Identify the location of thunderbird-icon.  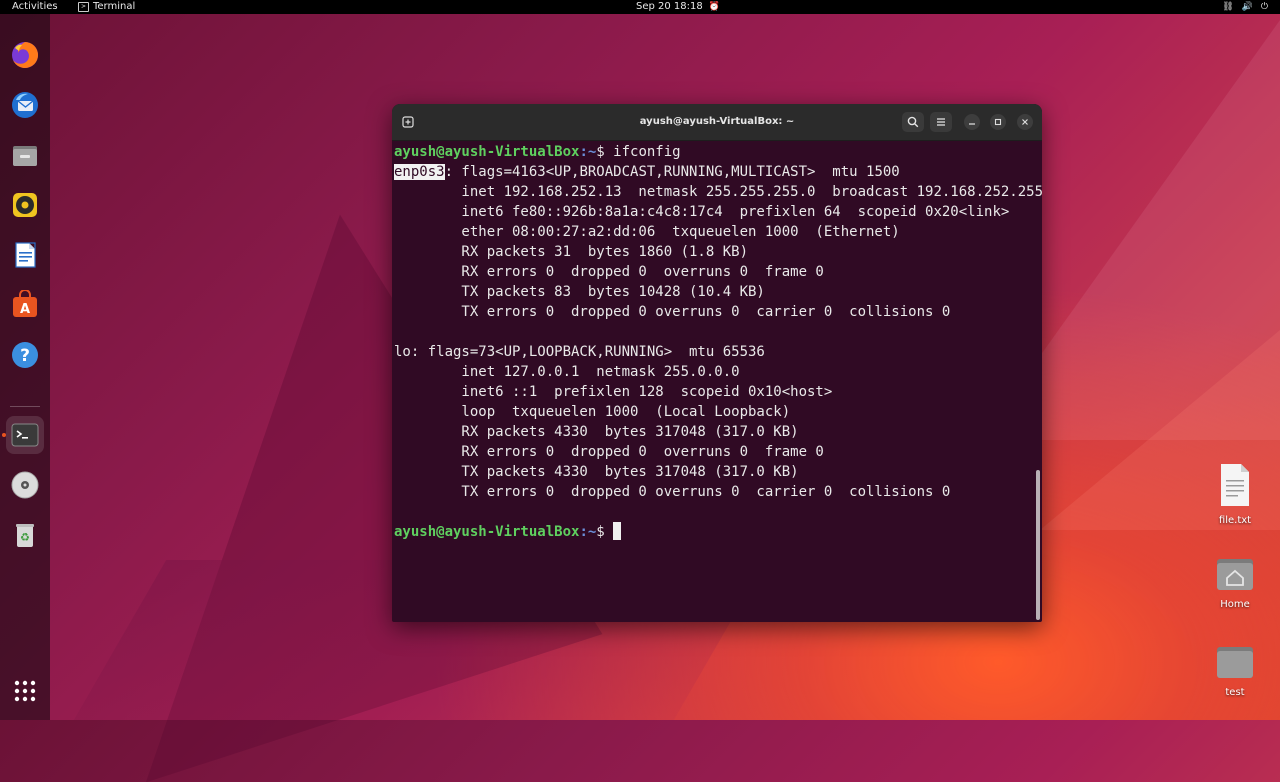
(25, 105).